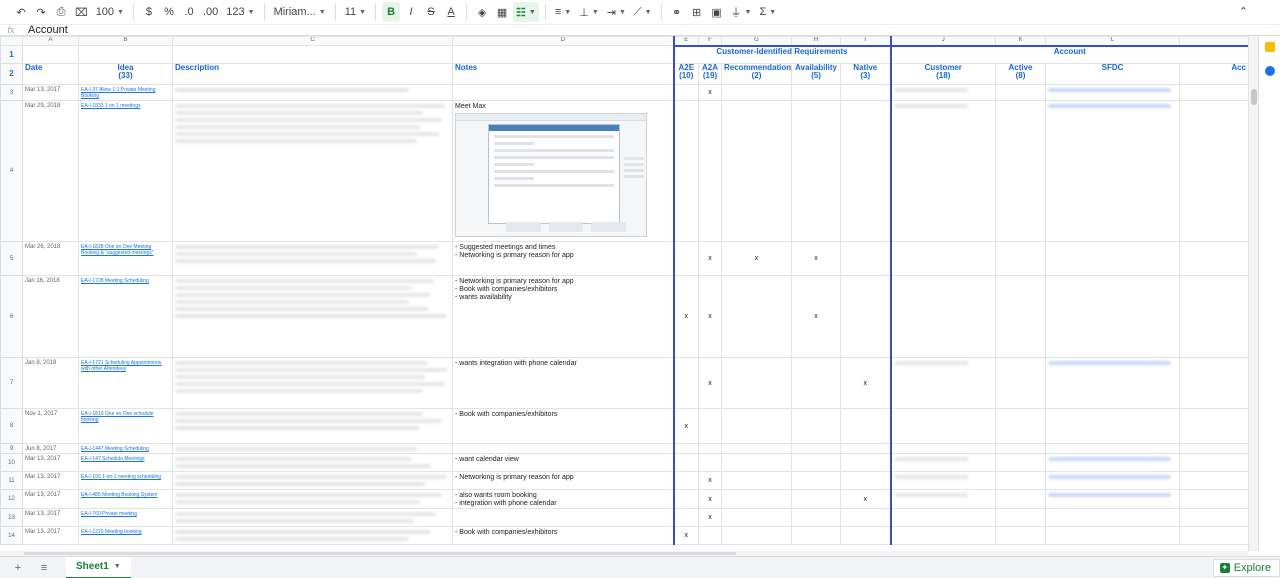 The image size is (1280, 578). Describe the element at coordinates (717, 12) in the screenshot. I see `insert-chart-icon: ▣` at that location.